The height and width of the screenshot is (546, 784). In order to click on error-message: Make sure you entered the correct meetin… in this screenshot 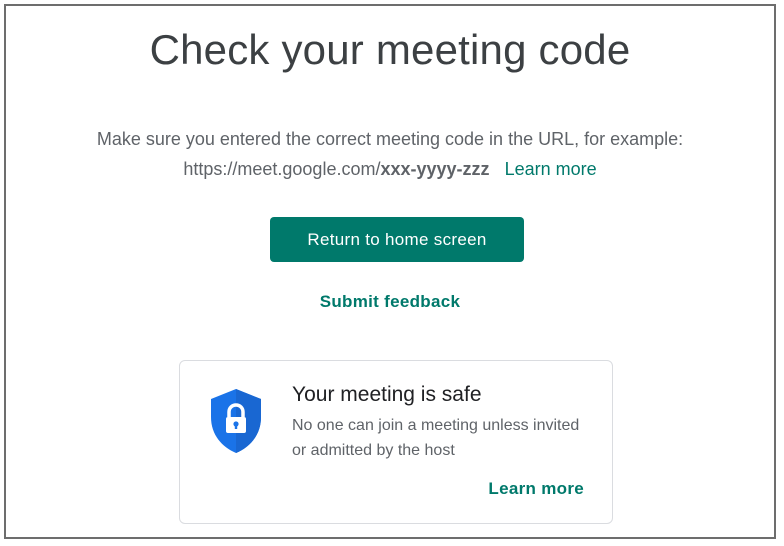, I will do `click(390, 154)`.